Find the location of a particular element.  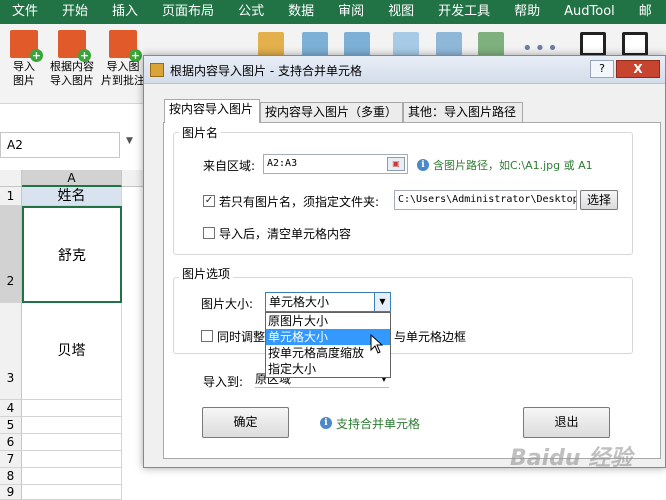

column-header-a: A is located at coordinates (72, 178).